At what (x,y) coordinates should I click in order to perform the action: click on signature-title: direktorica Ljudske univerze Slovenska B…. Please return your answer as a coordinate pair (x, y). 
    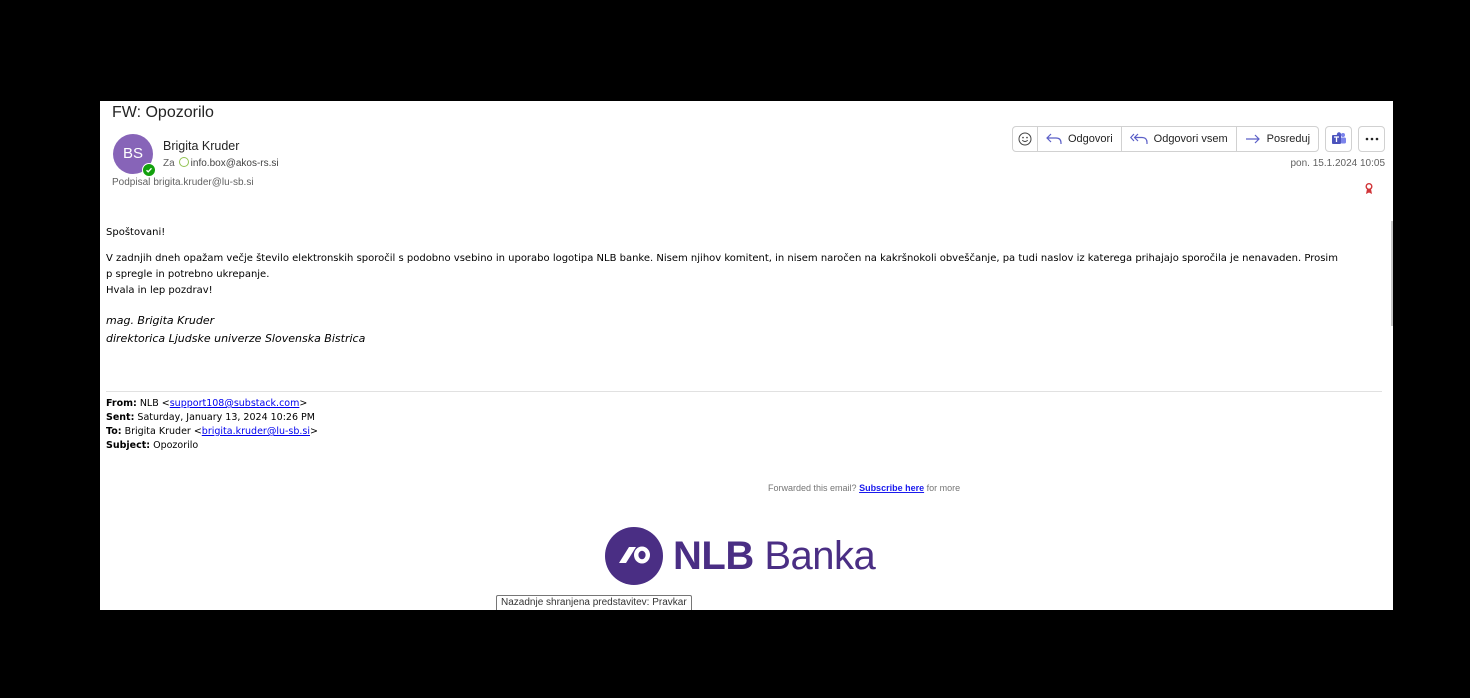
    Looking at the image, I should click on (236, 338).